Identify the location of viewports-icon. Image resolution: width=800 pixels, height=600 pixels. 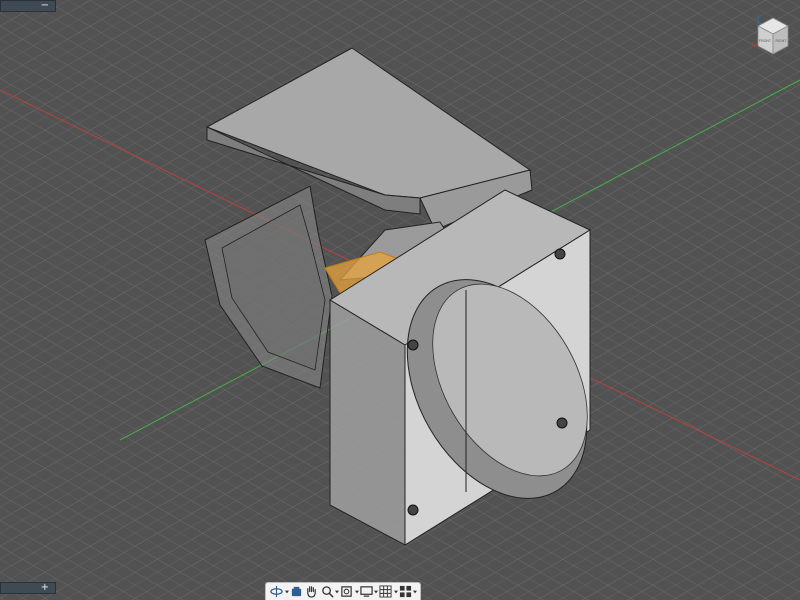
(405, 591).